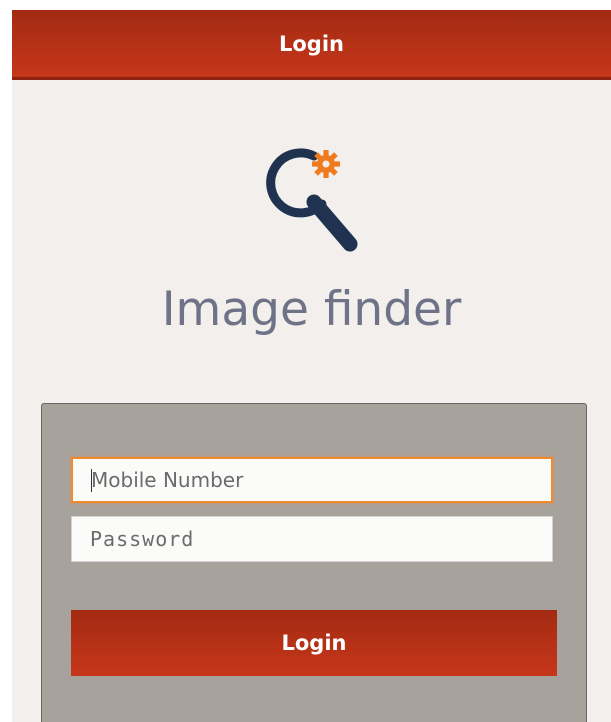  Describe the element at coordinates (91, 480) in the screenshot. I see `text-cursor` at that location.